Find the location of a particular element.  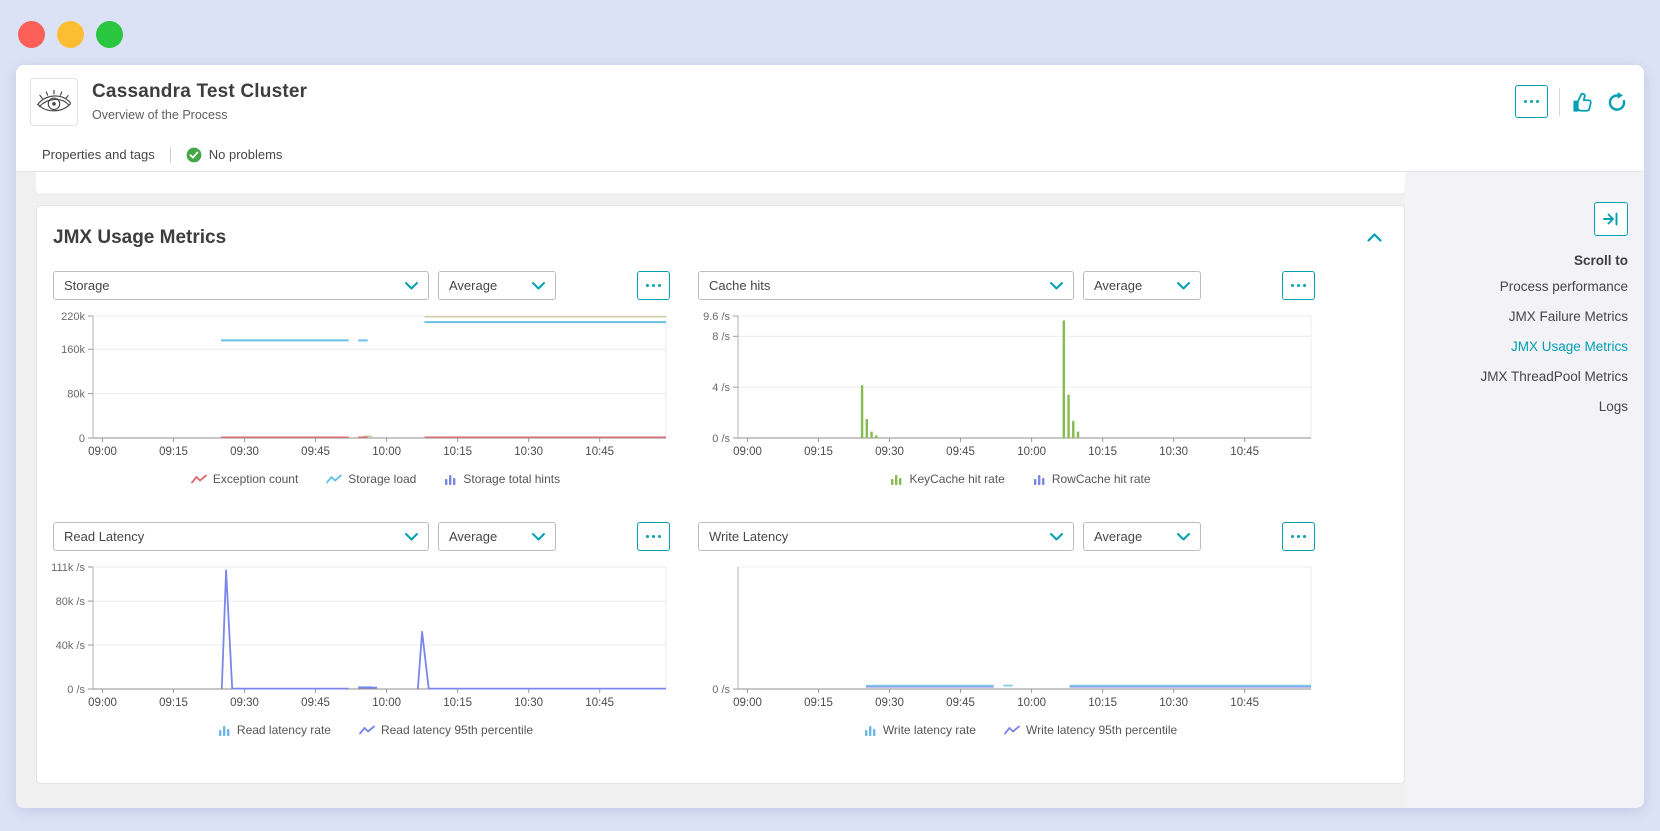

svg-text: 09:30 is located at coordinates (244, 452).